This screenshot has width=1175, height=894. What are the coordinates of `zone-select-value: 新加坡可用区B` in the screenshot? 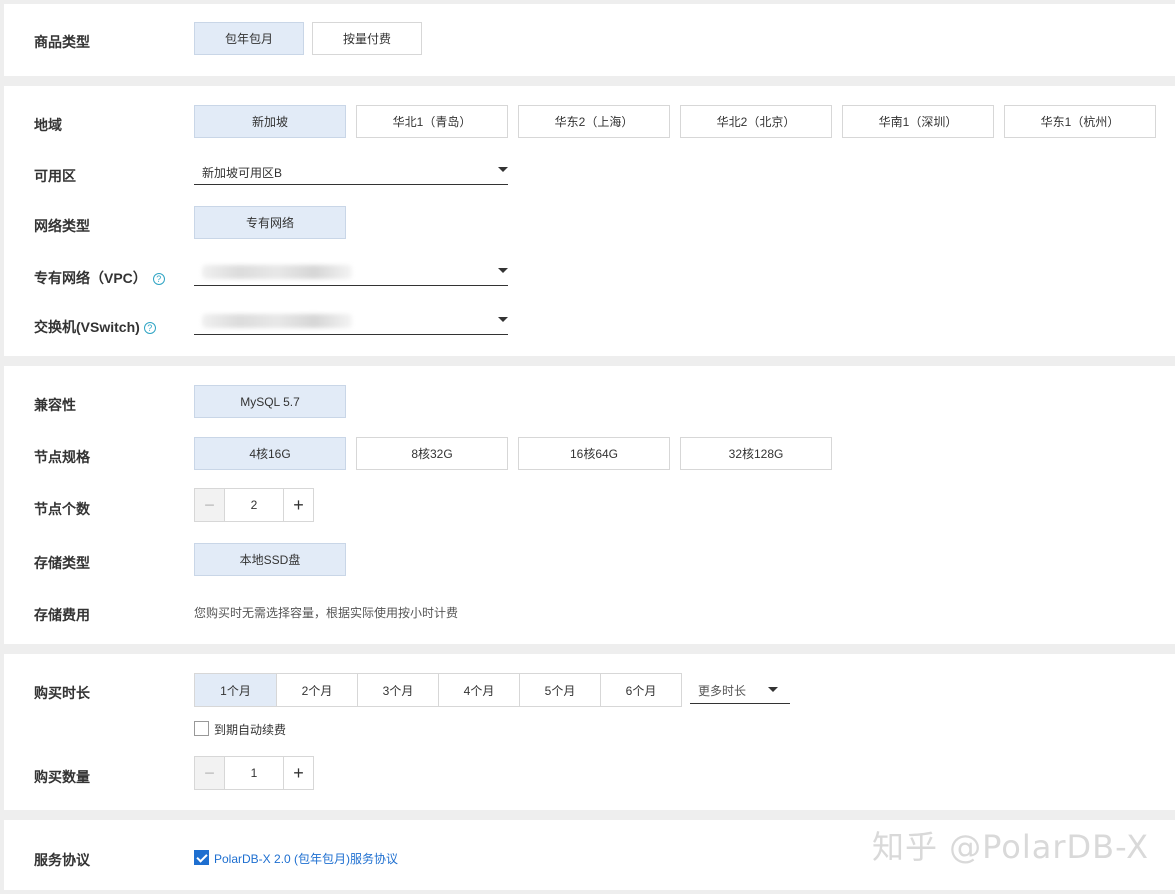 It's located at (242, 173).